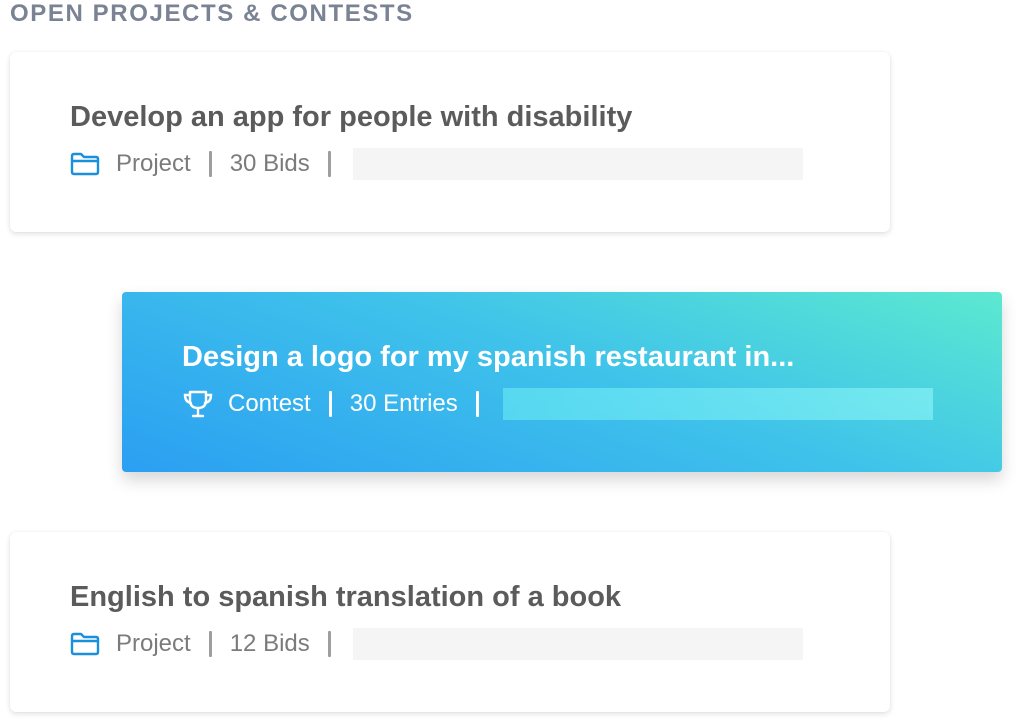  I want to click on section-title: OPEN PROJECTS & CONTESTS, so click(212, 13).